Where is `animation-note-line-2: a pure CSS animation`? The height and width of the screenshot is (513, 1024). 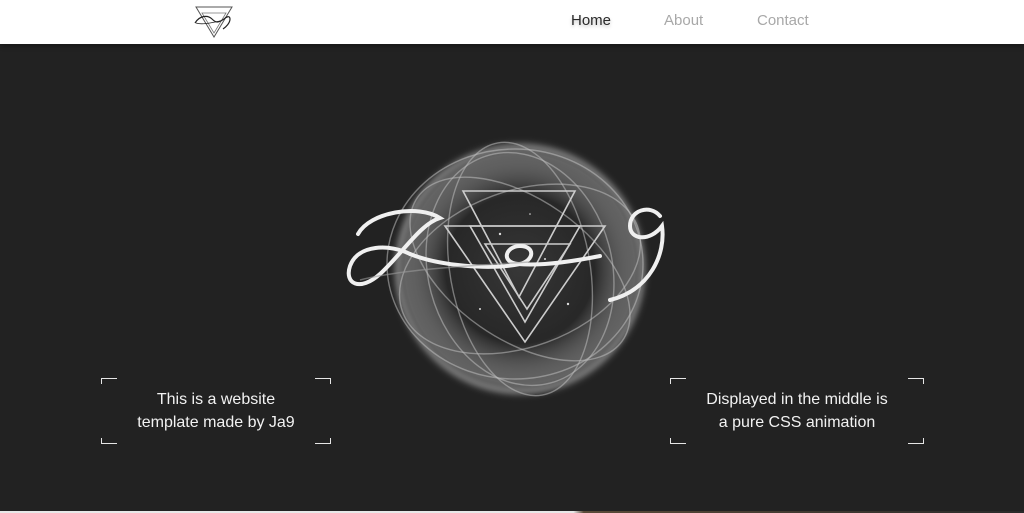
animation-note-line-2: a pure CSS animation is located at coordinates (797, 422).